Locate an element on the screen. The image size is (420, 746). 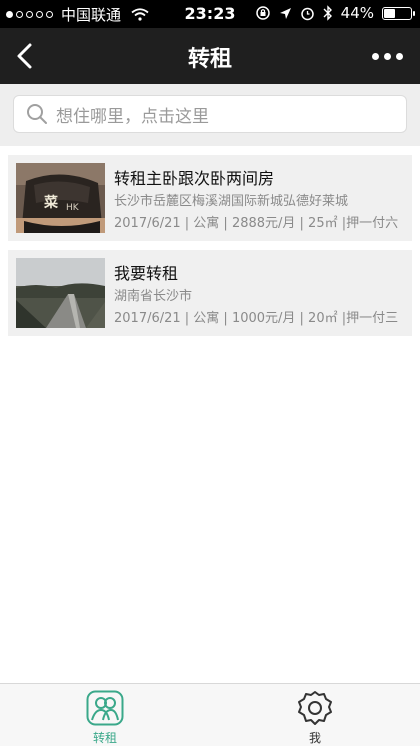
status-bar: 中国联通 23:23 44% is located at coordinates (210, 14).